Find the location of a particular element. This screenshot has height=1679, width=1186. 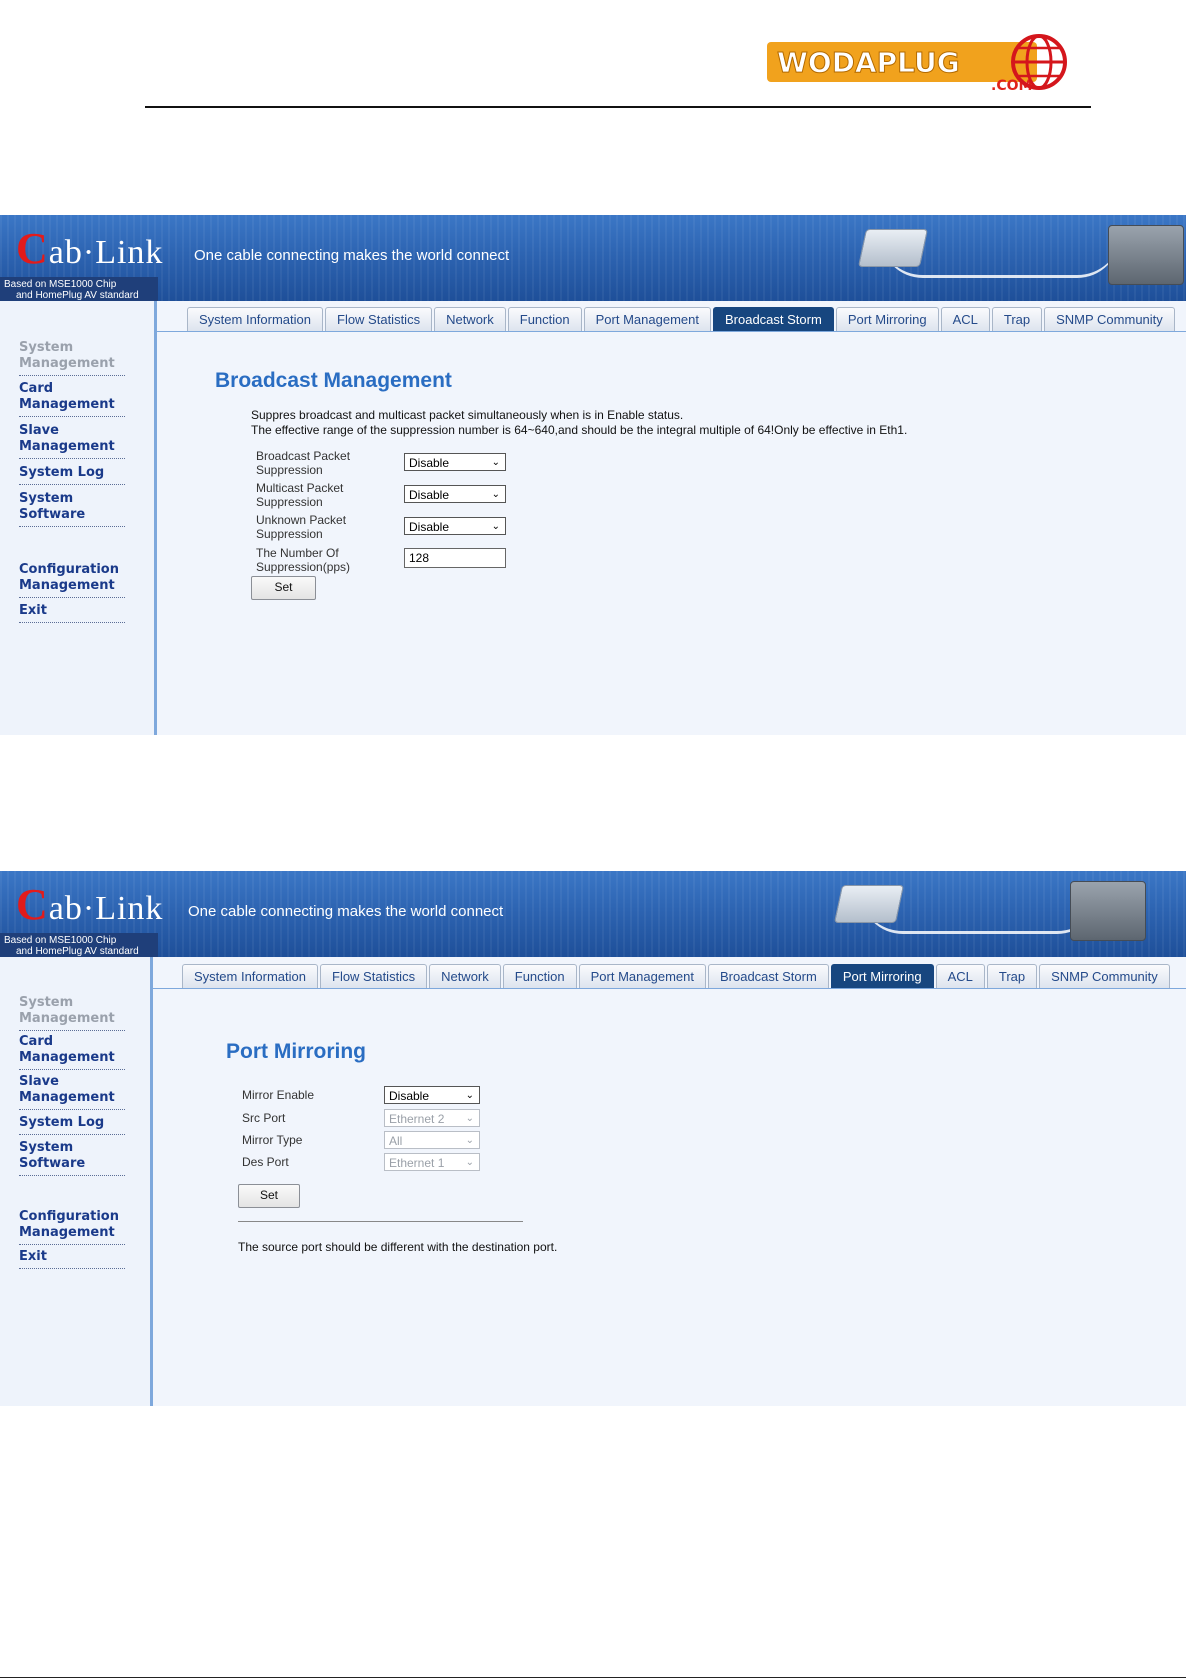

des-port-select: Ethernet 1 ⌄ is located at coordinates (432, 1162).